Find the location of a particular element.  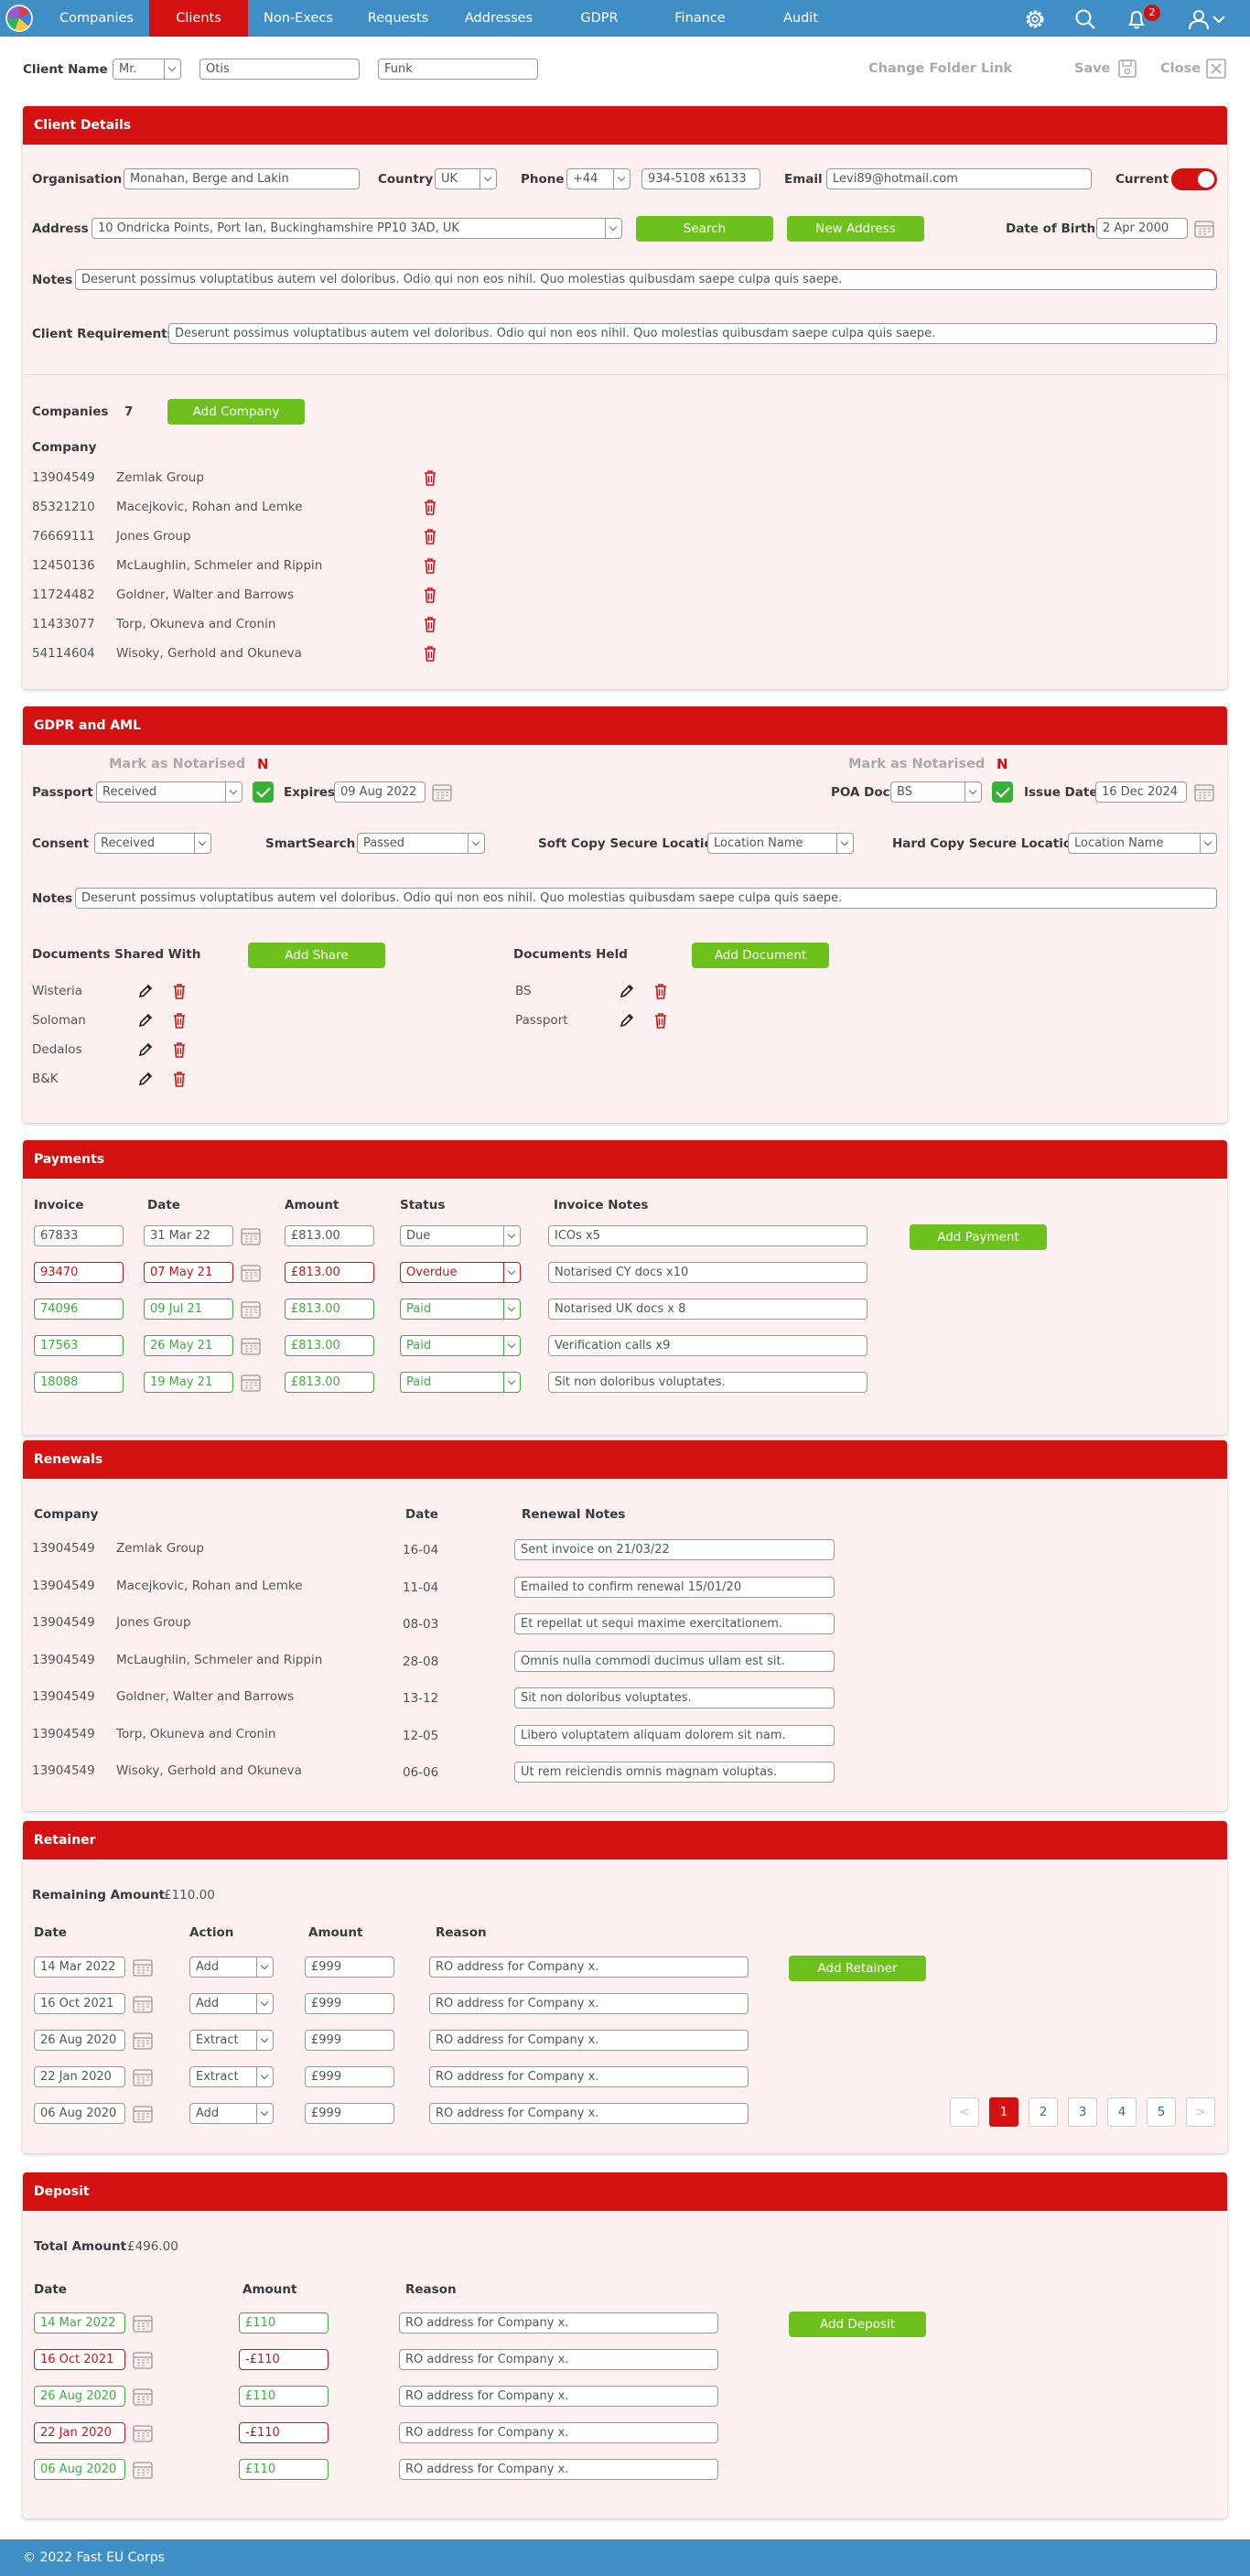

company-name: Torp, Okuneva and Cronin is located at coordinates (196, 624).